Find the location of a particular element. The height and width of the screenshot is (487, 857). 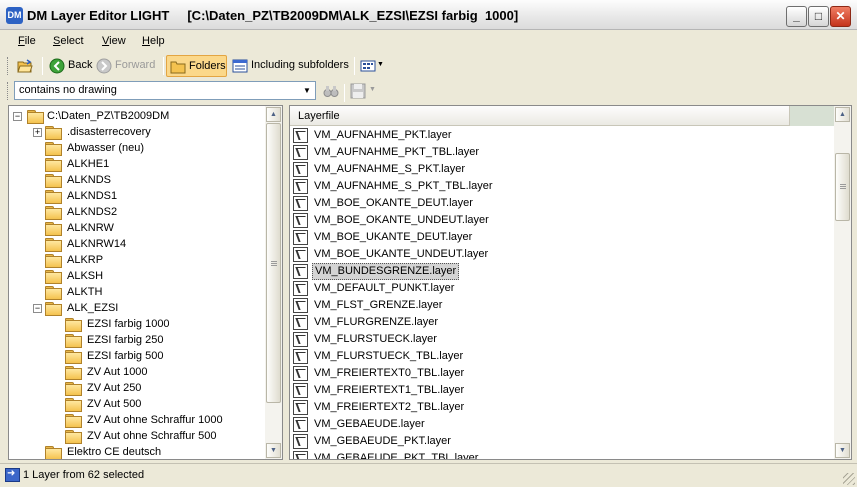

column-header-filler is located at coordinates (812, 116).